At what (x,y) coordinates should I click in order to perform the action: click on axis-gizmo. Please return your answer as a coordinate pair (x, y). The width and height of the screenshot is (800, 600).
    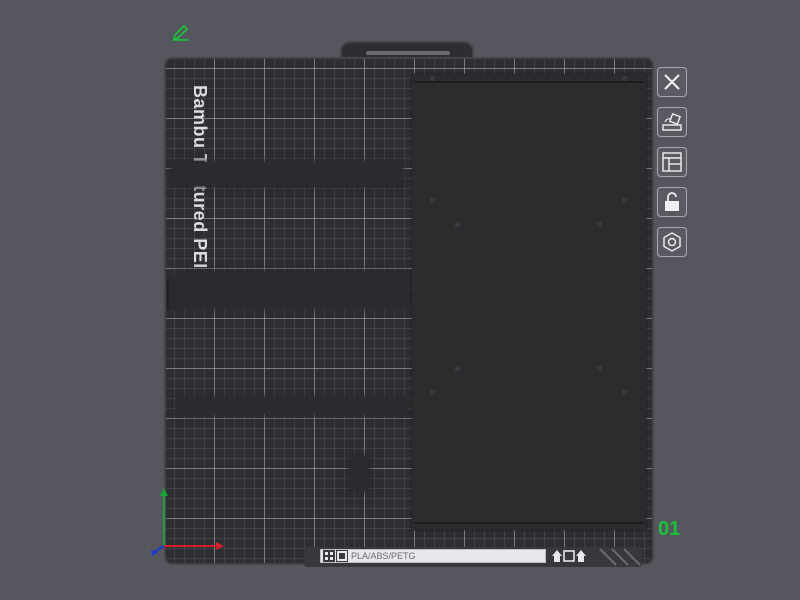
    Looking at the image, I should click on (187, 522).